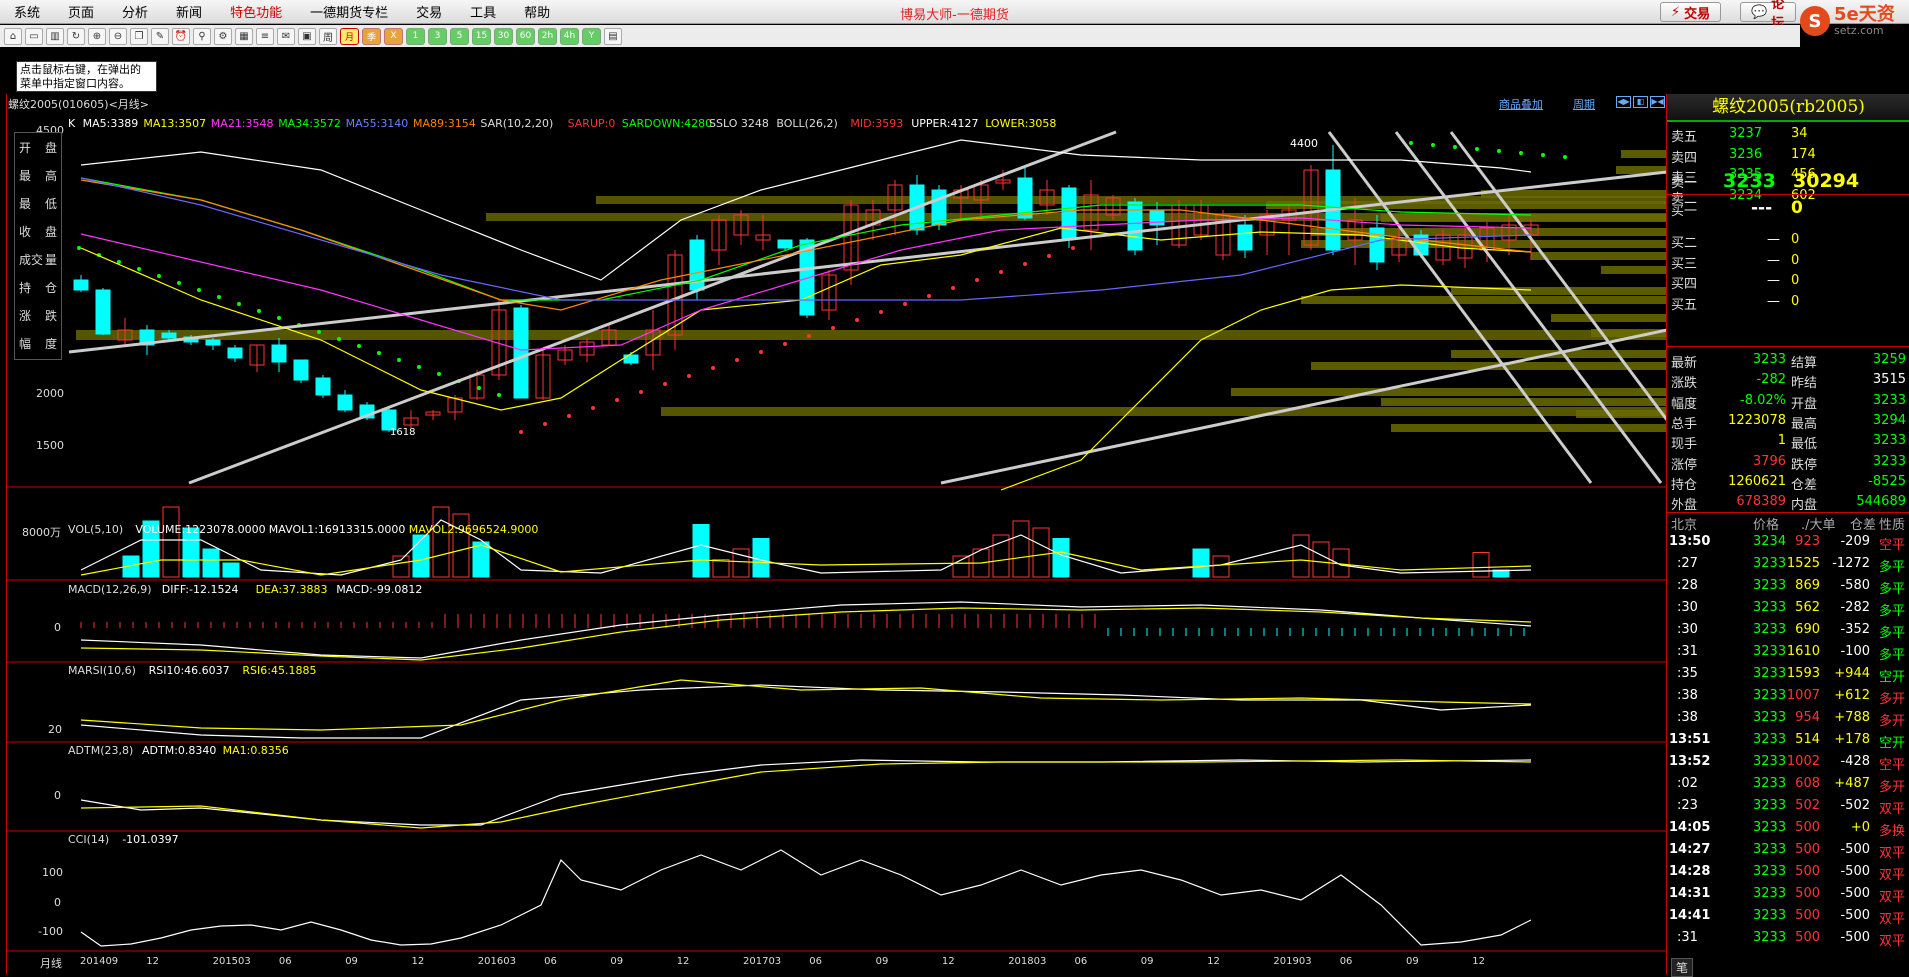 This screenshot has height=977, width=1909. Describe the element at coordinates (481, 36) in the screenshot. I see `period-button: 15` at that location.